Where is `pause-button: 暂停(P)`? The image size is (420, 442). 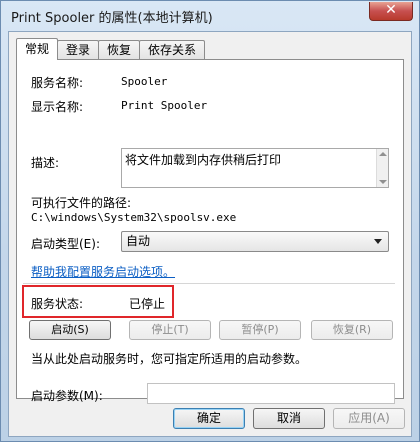 pause-button: 暂停(P) is located at coordinates (260, 330).